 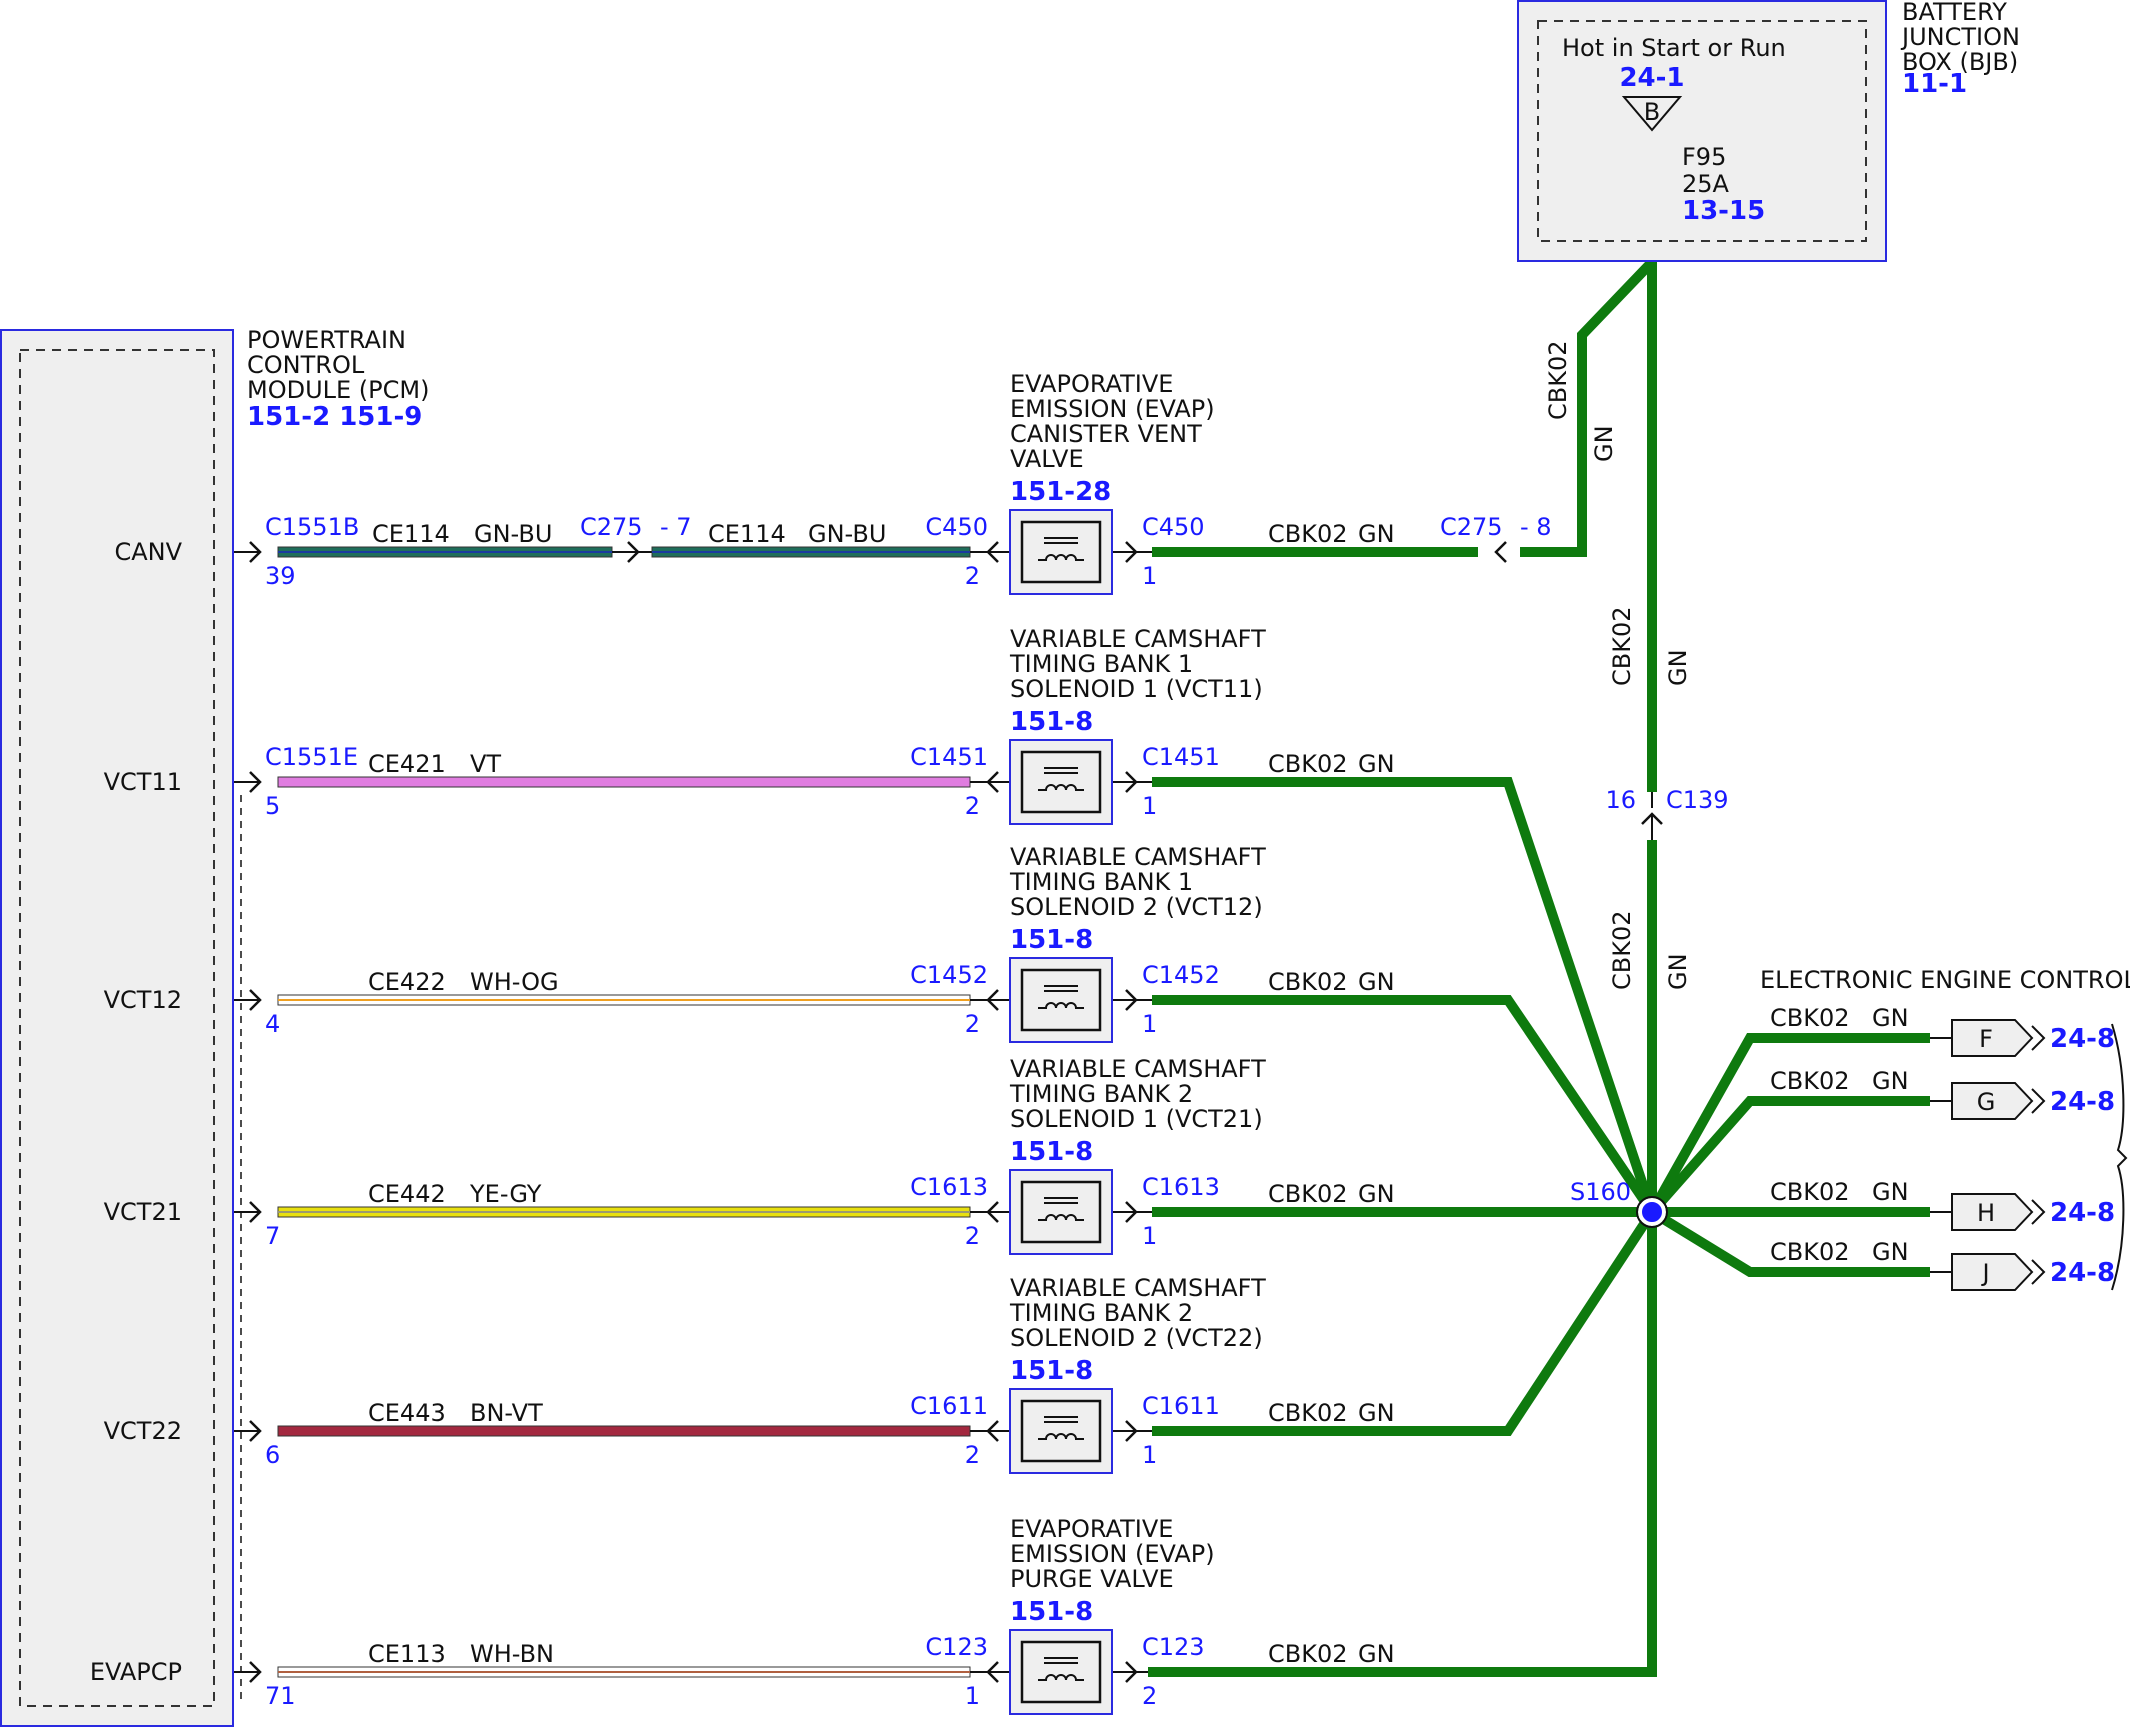 What do you see at coordinates (272, 806) in the screenshot?
I see `pcm-pin-number: 5` at bounding box center [272, 806].